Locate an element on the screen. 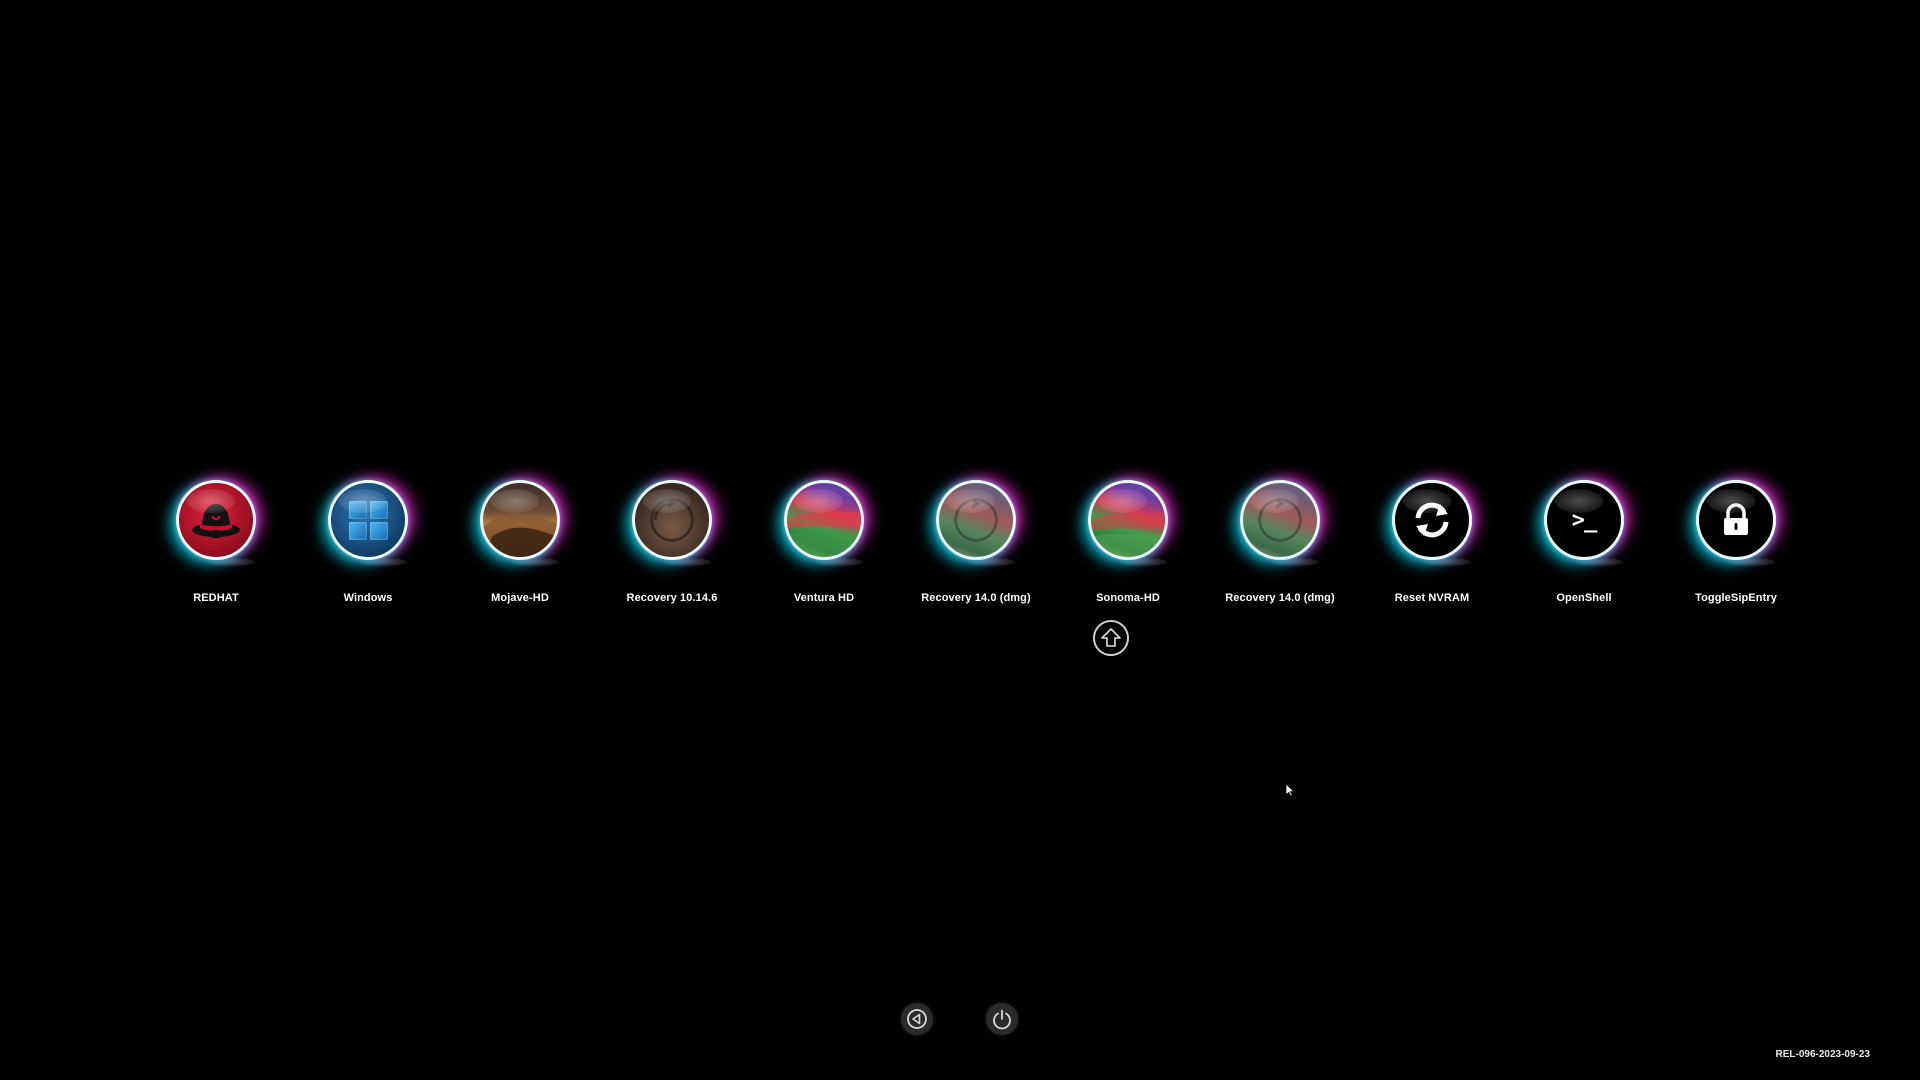 The height and width of the screenshot is (1080, 1920). boot-entry-label: ToggleSipEntry is located at coordinates (1736, 598).